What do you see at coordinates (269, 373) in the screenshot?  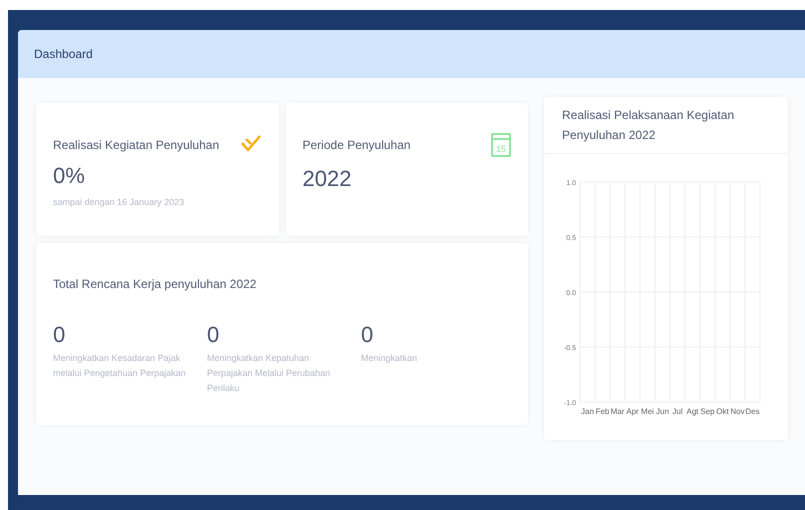 I see `plan-label: Meningkatkan Kepatuhan Perpajakan Melalui Perubahan Perilaku` at bounding box center [269, 373].